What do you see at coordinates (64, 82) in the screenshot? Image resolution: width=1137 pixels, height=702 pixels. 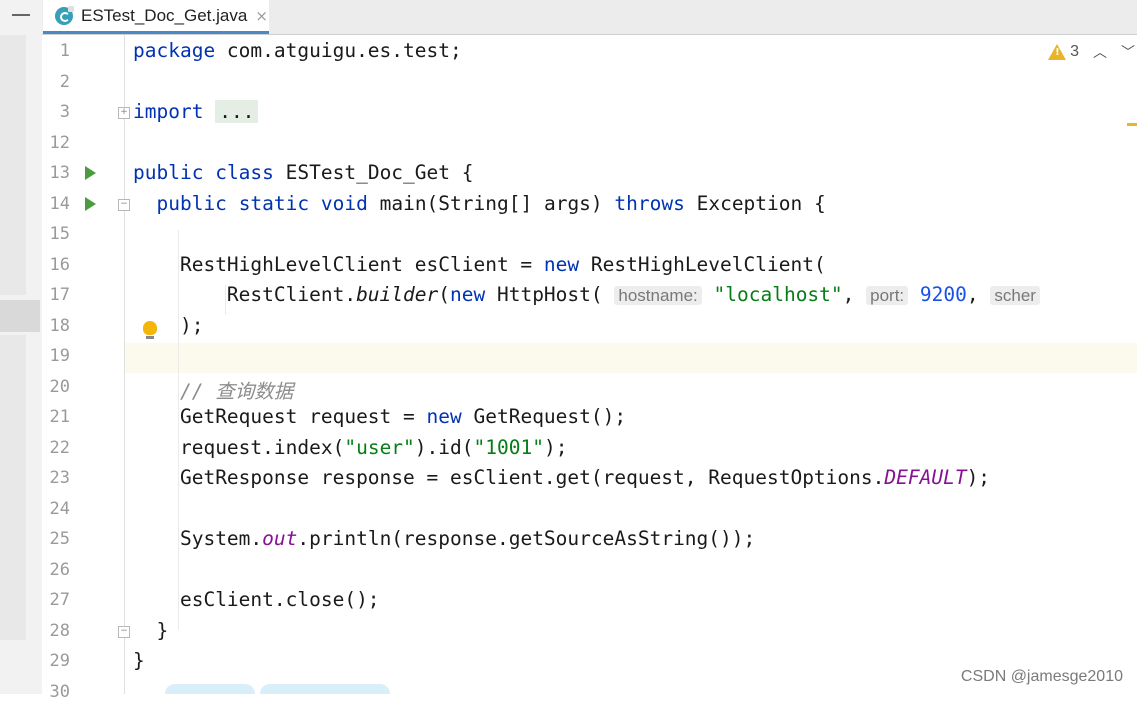 I see `line-number: 2` at bounding box center [64, 82].